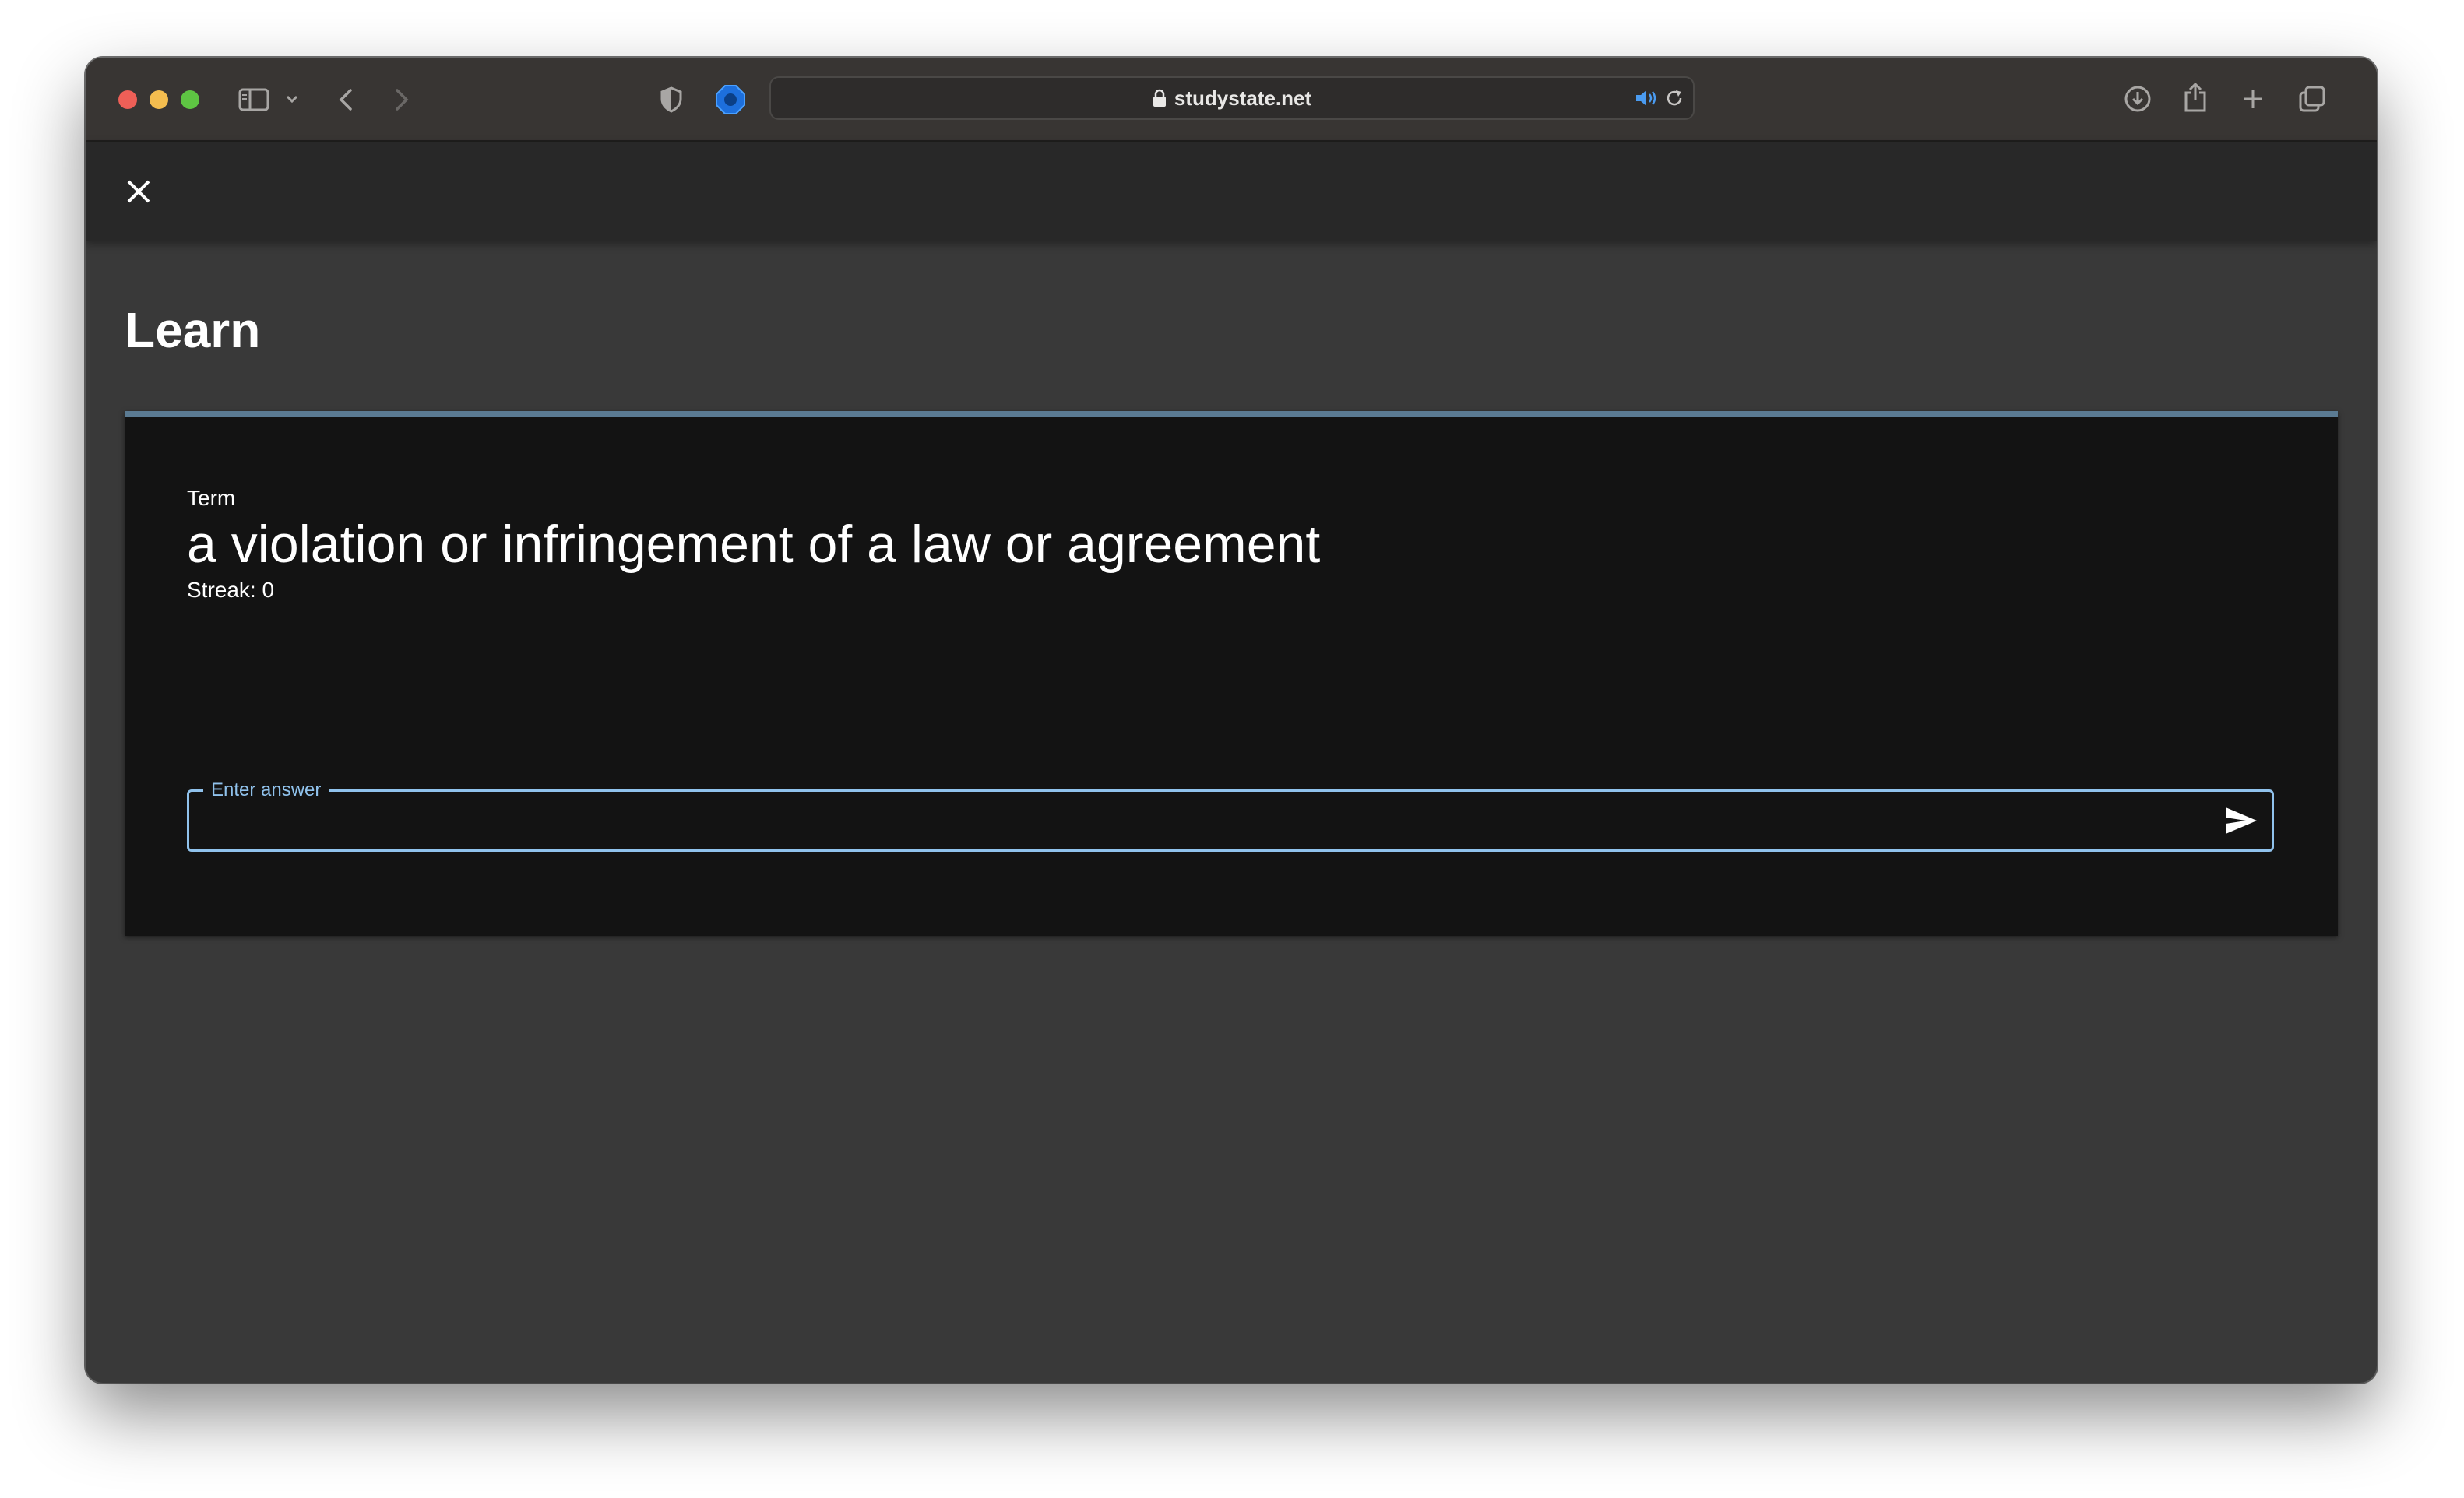 The height and width of the screenshot is (1498, 2464). What do you see at coordinates (159, 99) in the screenshot?
I see `window-minimize-button` at bounding box center [159, 99].